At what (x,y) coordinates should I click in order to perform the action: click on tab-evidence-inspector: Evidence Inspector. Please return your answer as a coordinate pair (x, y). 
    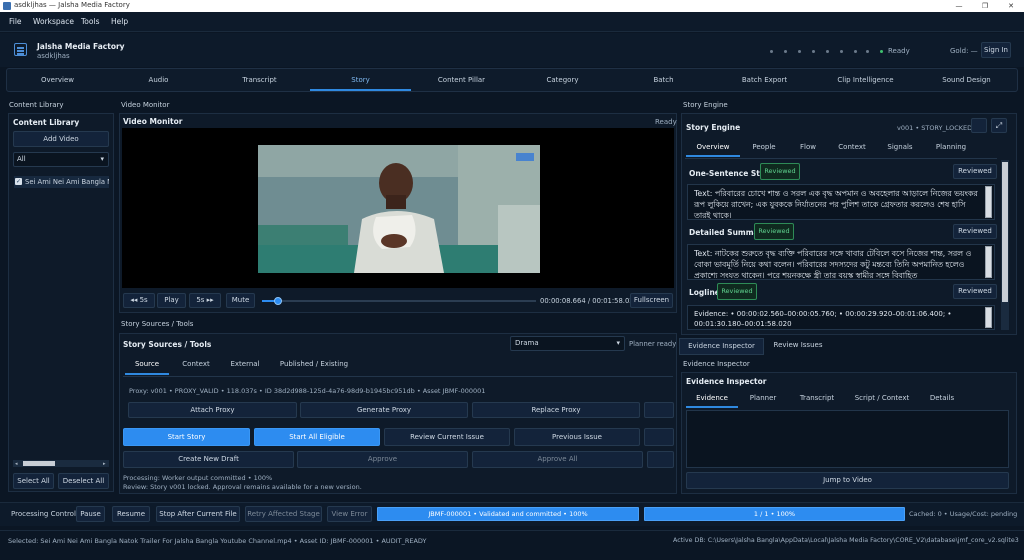
    Looking at the image, I should click on (721, 346).